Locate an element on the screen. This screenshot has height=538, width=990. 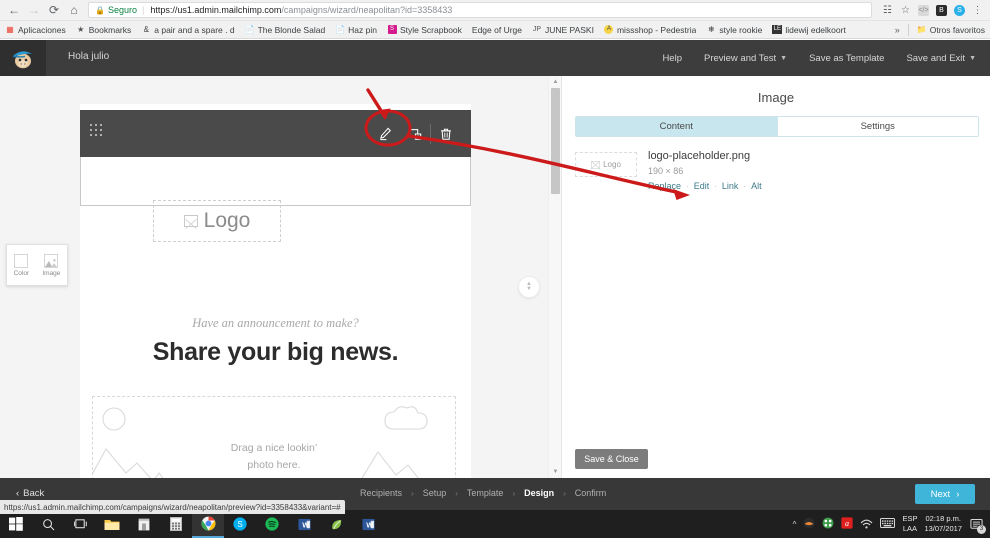
chrome-menu-icon: ⋮ is located at coordinates (977, 10).